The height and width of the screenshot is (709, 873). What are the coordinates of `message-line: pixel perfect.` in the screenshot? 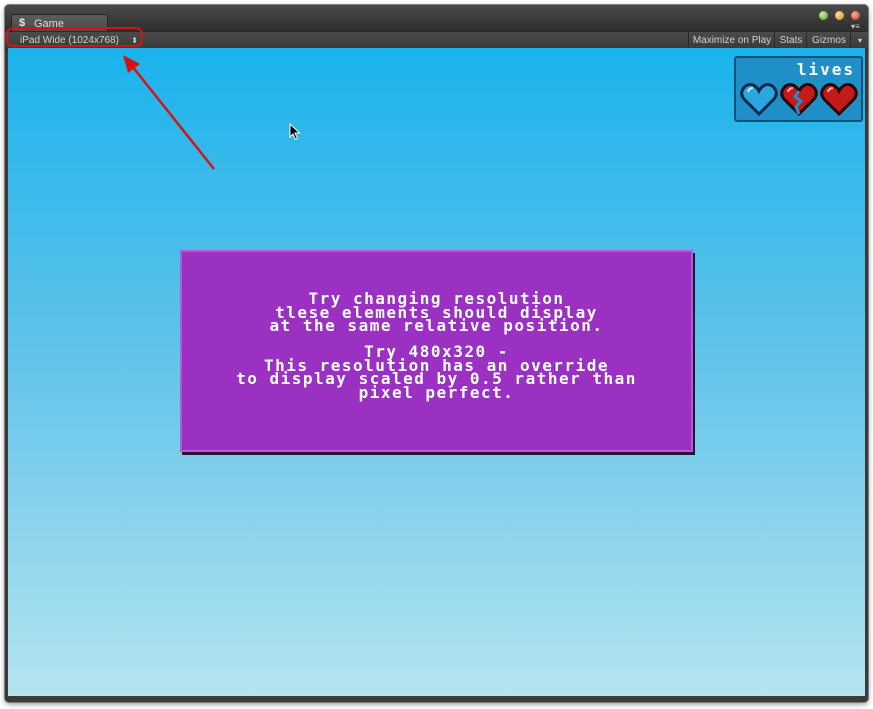 It's located at (436, 392).